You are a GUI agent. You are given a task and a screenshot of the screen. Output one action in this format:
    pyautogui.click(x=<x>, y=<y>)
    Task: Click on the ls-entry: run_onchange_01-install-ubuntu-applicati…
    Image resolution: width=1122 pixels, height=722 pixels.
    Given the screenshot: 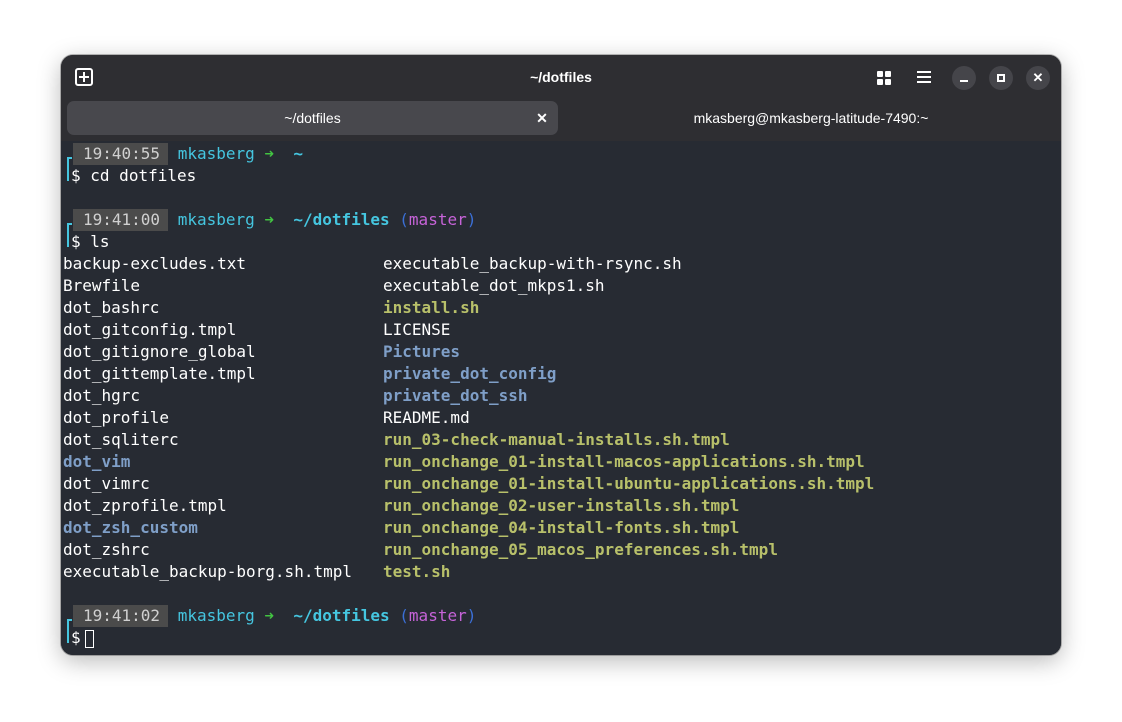 What is the action you would take?
    pyautogui.click(x=629, y=483)
    